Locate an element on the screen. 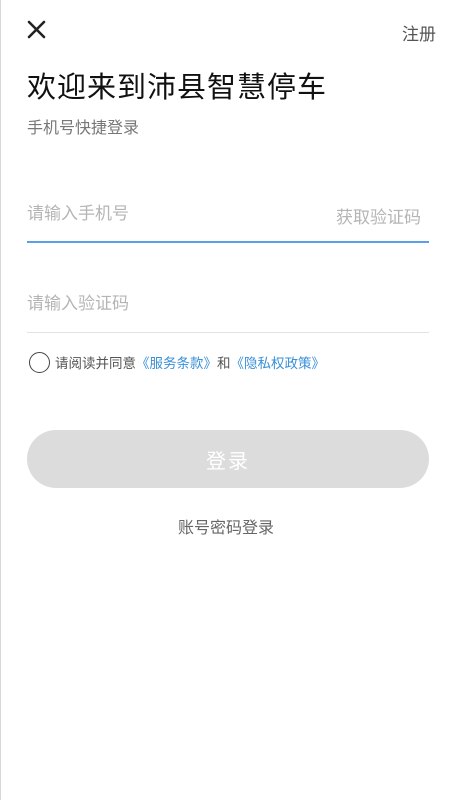 The width and height of the screenshot is (450, 800). page-subtitle: 手机号快捷登录 is located at coordinates (83, 127).